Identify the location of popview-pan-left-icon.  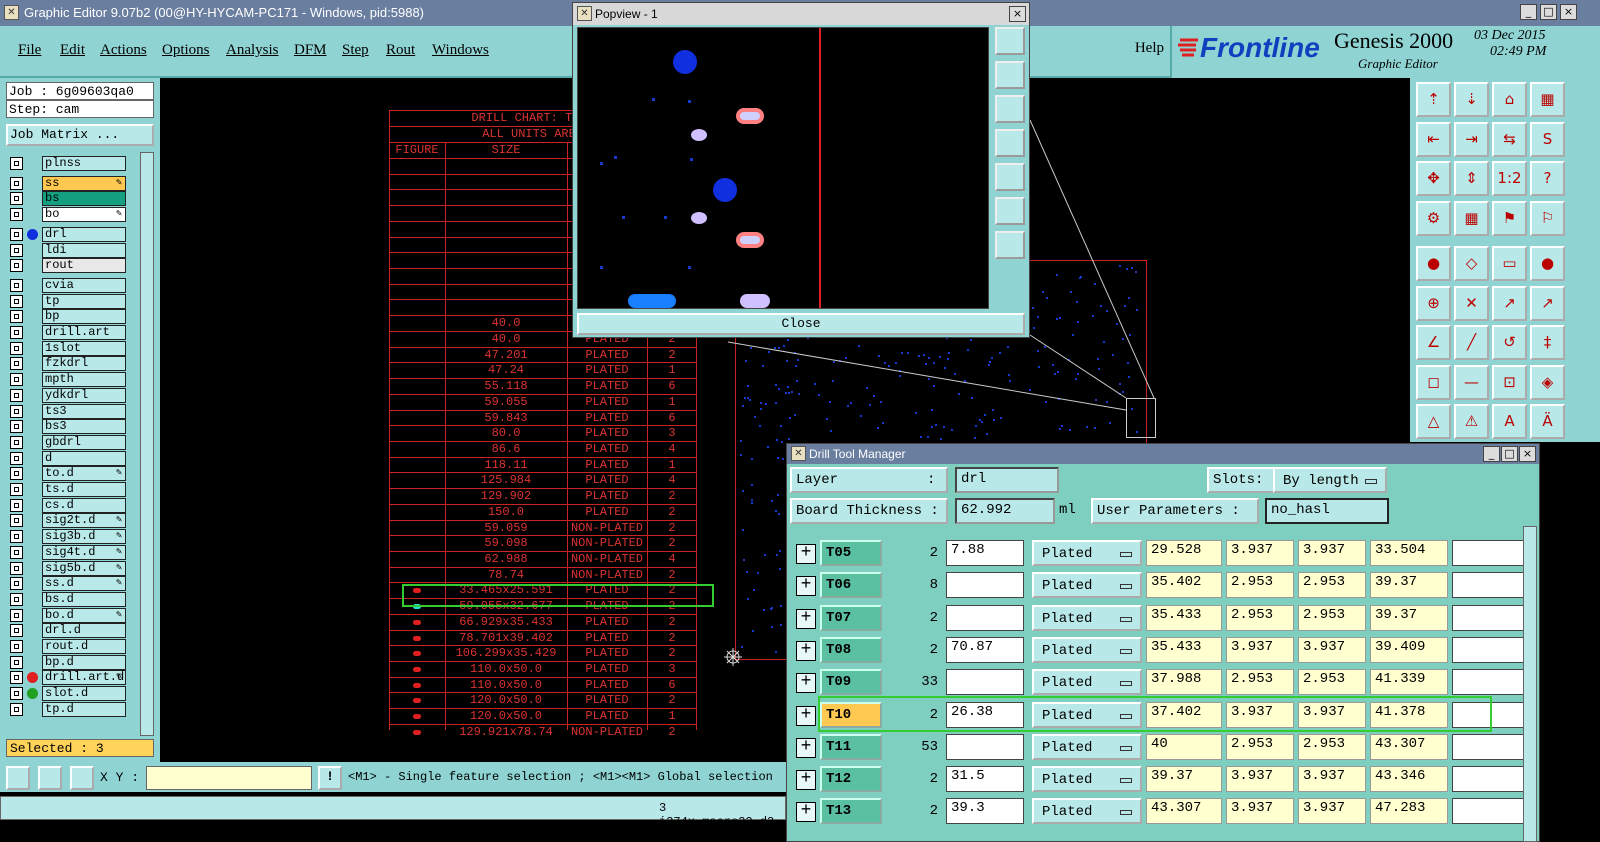
(1010, 143).